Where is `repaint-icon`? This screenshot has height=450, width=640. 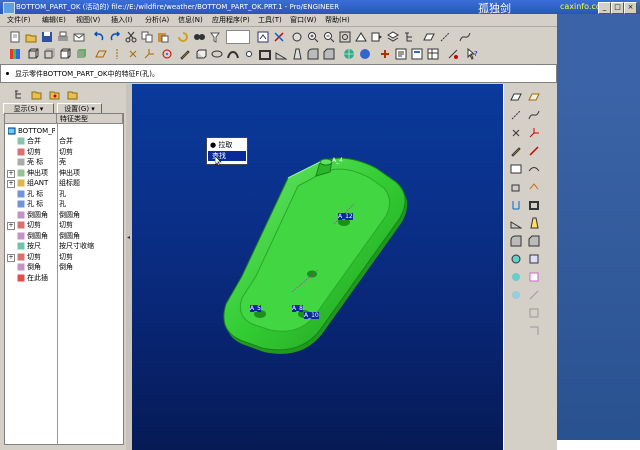
repaint-icon is located at coordinates (263, 37).